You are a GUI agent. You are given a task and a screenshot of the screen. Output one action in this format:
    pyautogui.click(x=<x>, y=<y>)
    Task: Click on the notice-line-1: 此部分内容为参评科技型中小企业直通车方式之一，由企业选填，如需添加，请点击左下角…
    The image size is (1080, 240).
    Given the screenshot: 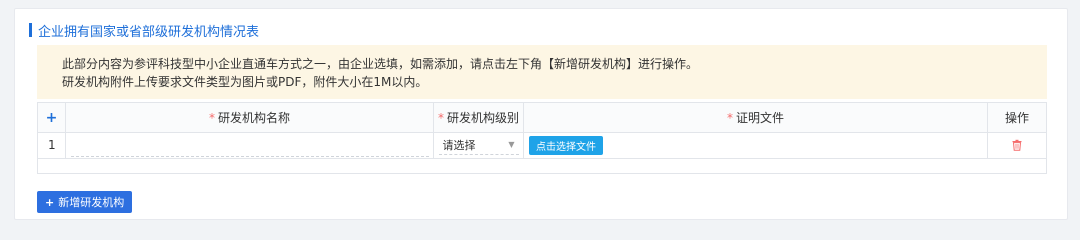 What is the action you would take?
    pyautogui.click(x=380, y=64)
    